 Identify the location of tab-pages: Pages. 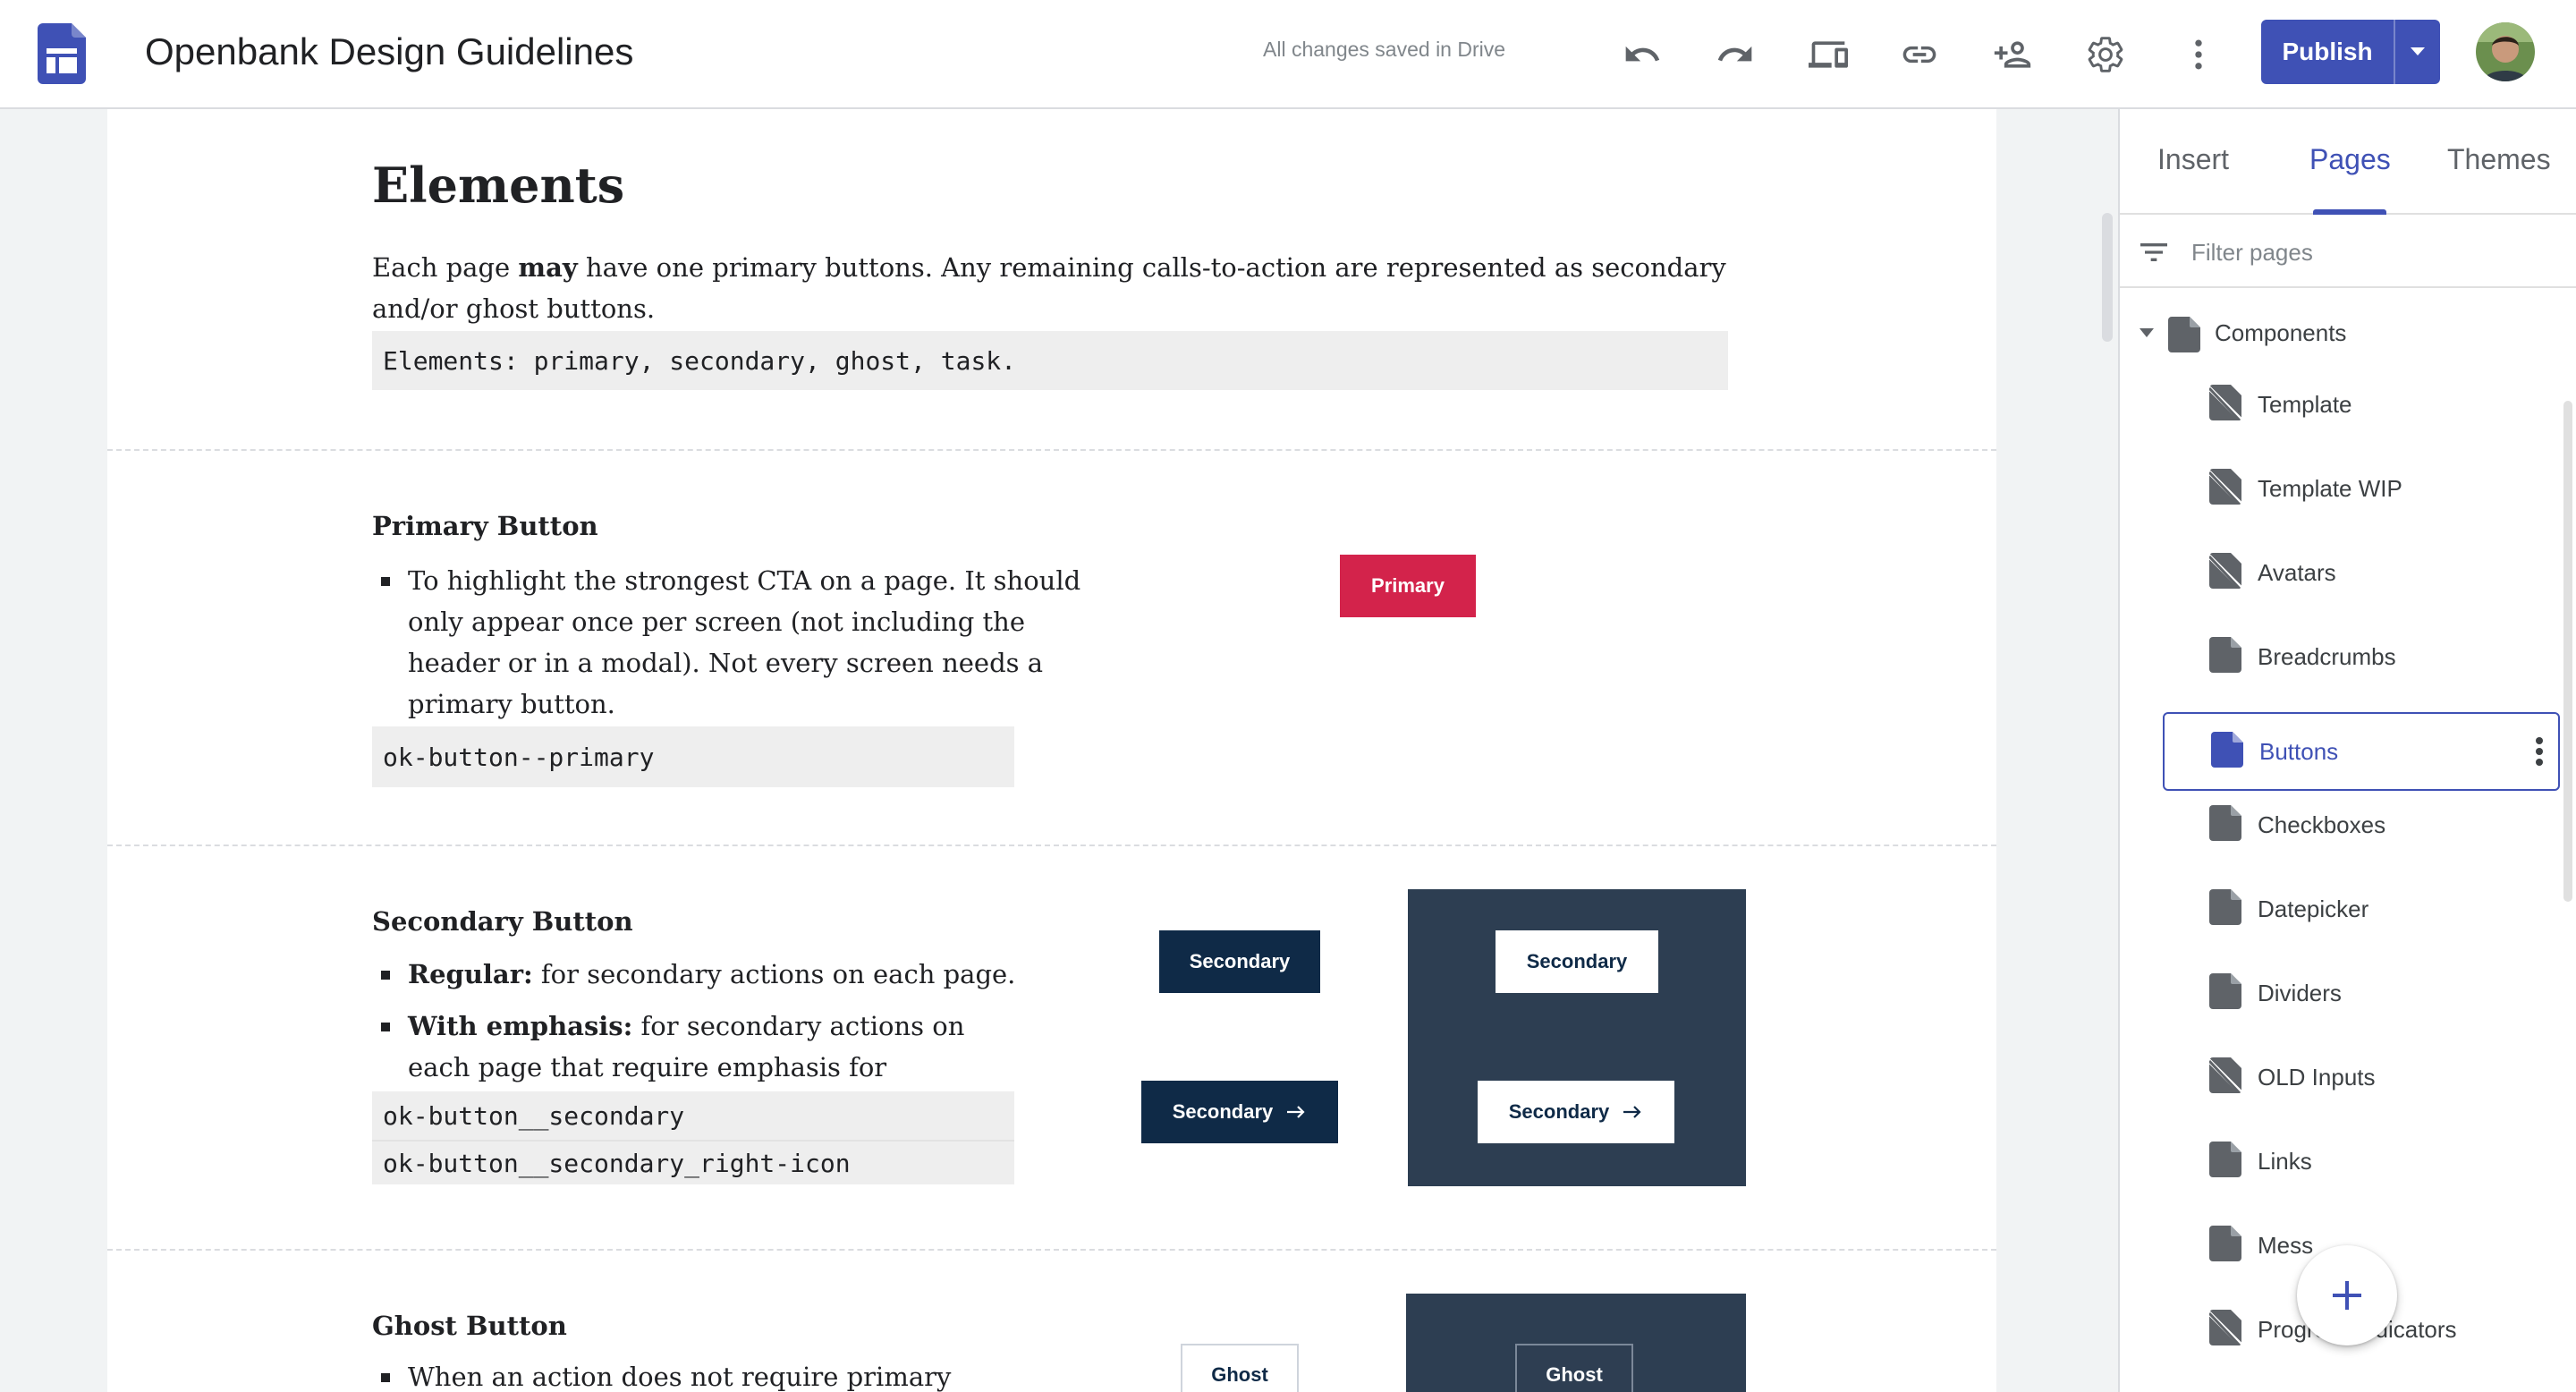
(2350, 159).